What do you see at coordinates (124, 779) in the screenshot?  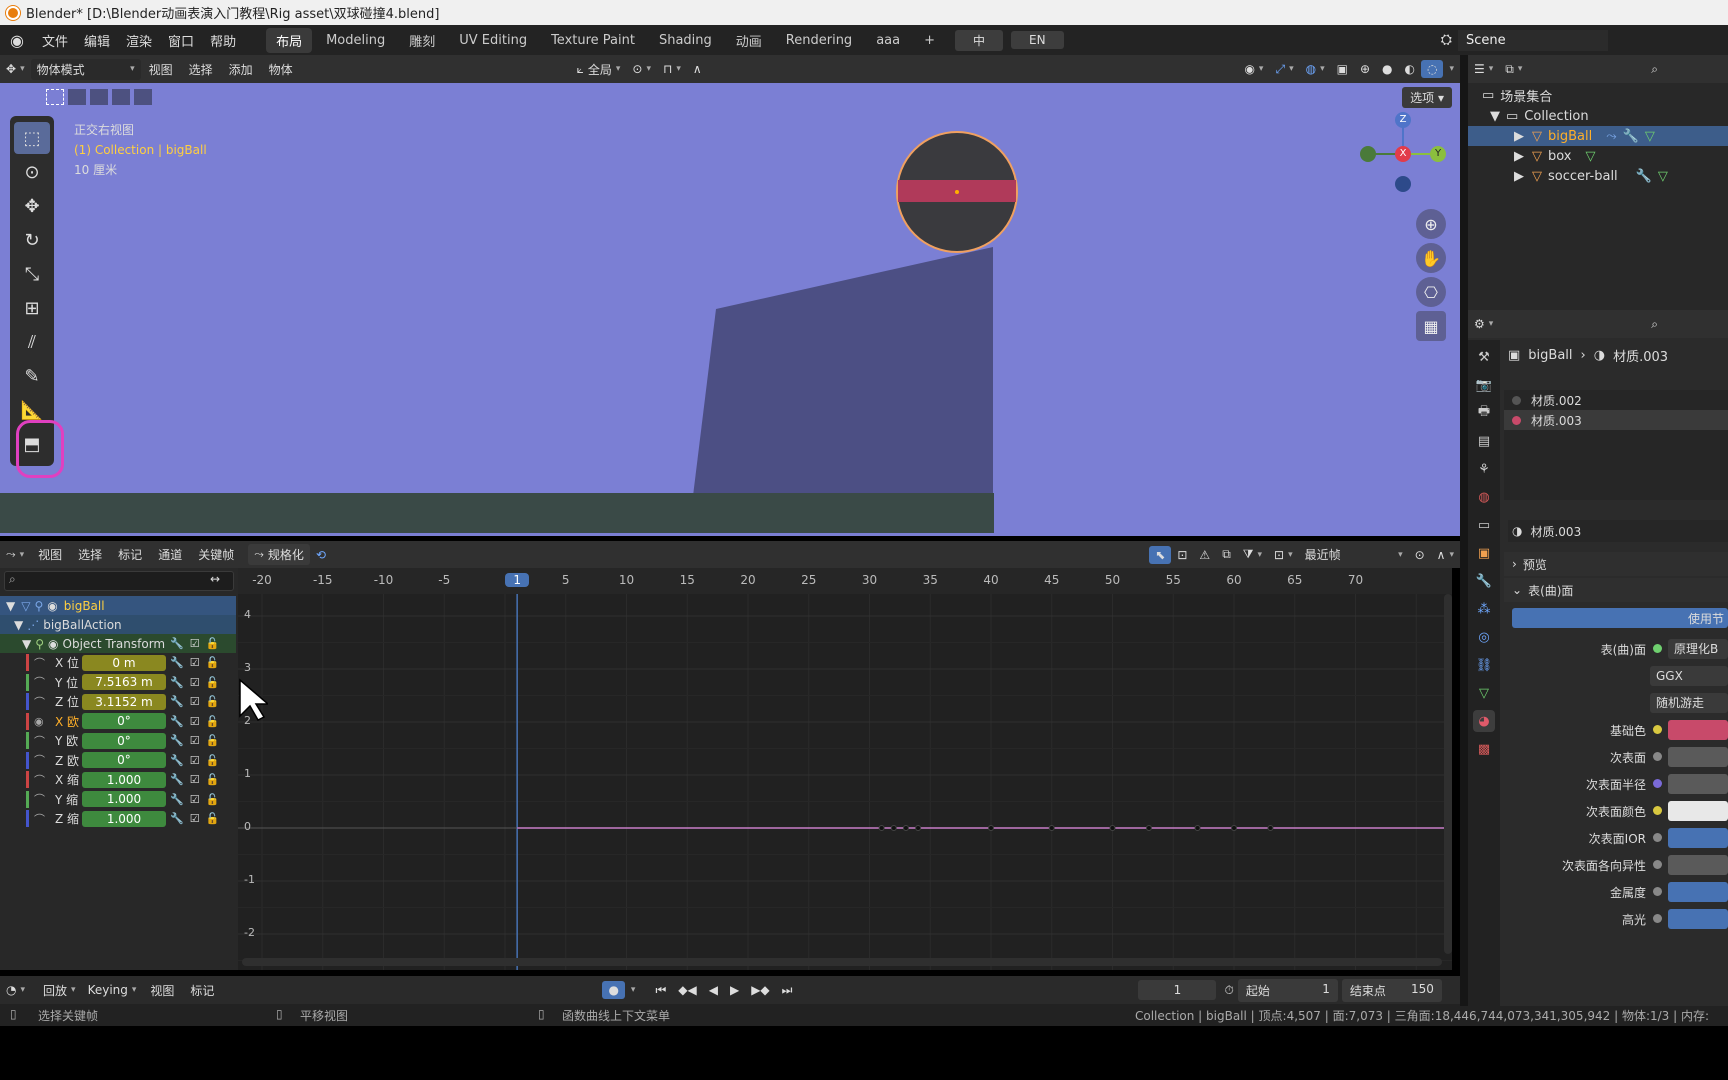 I see `channel-value-field: 1.000` at bounding box center [124, 779].